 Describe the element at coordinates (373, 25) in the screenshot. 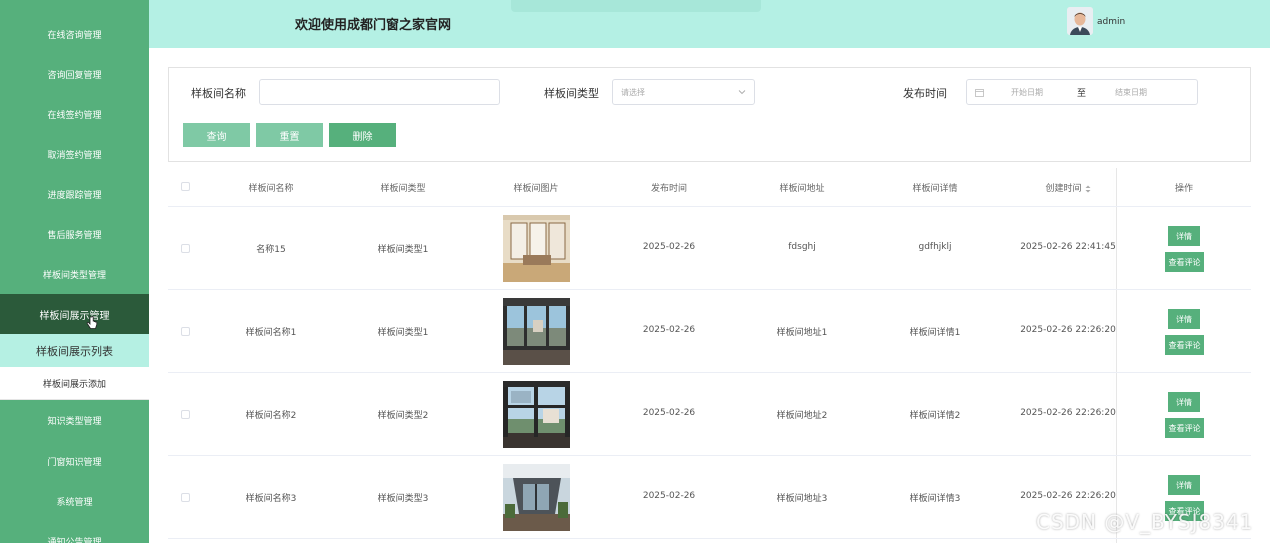

I see `page-title: 欢迎使用成都门窗之家官网` at that location.